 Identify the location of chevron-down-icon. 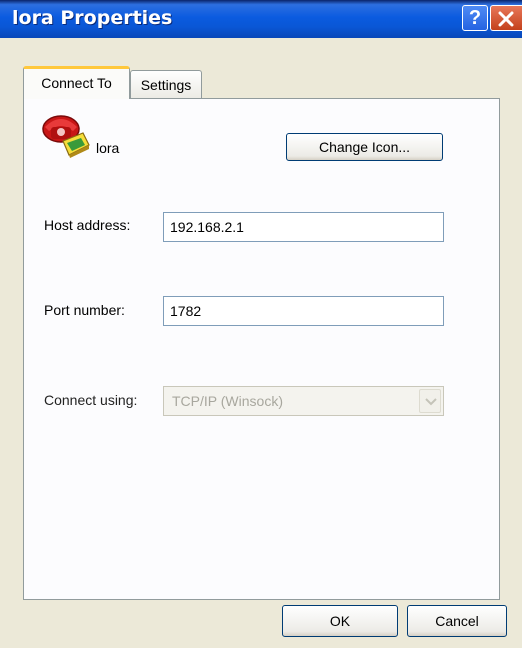
(431, 402).